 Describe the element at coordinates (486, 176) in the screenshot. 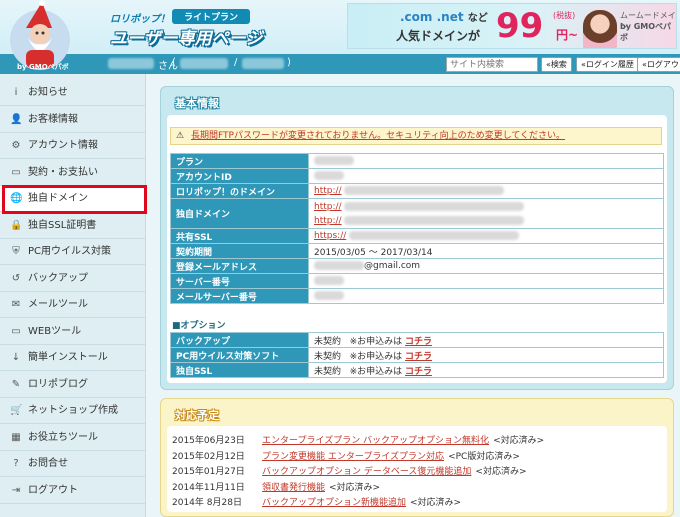

I see `account-id-value` at that location.